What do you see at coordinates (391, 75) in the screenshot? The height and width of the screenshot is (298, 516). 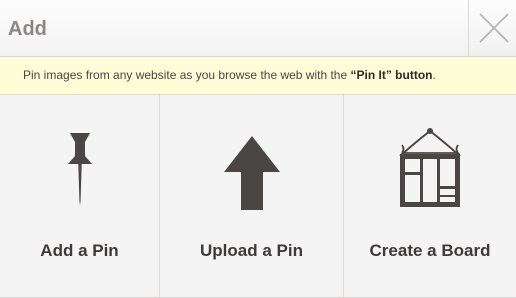 I see `pin-it-button-name: “Pin It” button` at bounding box center [391, 75].